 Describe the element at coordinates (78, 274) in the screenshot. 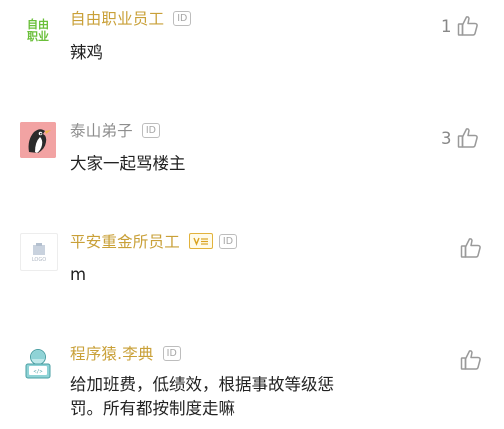

I see `comment-text: m` at that location.